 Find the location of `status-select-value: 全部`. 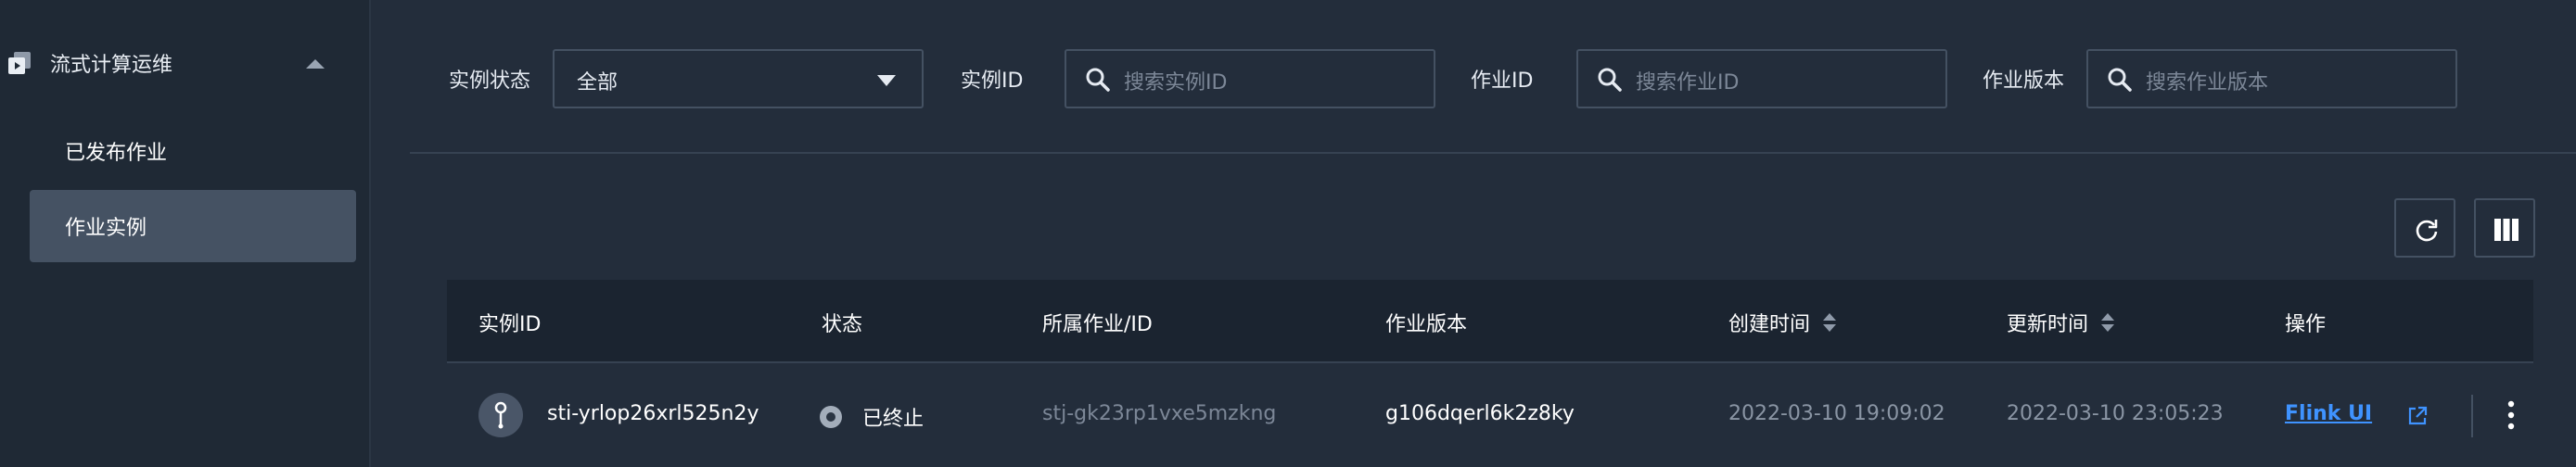

status-select-value: 全部 is located at coordinates (598, 83).